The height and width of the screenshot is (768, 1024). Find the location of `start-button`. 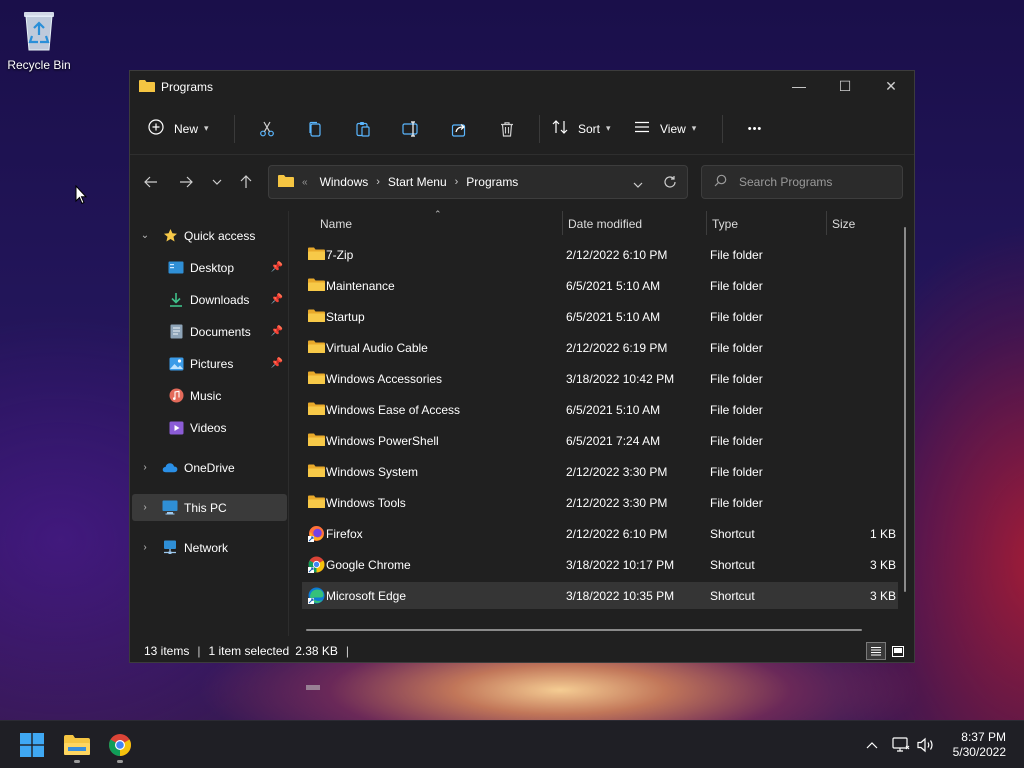

start-button is located at coordinates (32, 745).